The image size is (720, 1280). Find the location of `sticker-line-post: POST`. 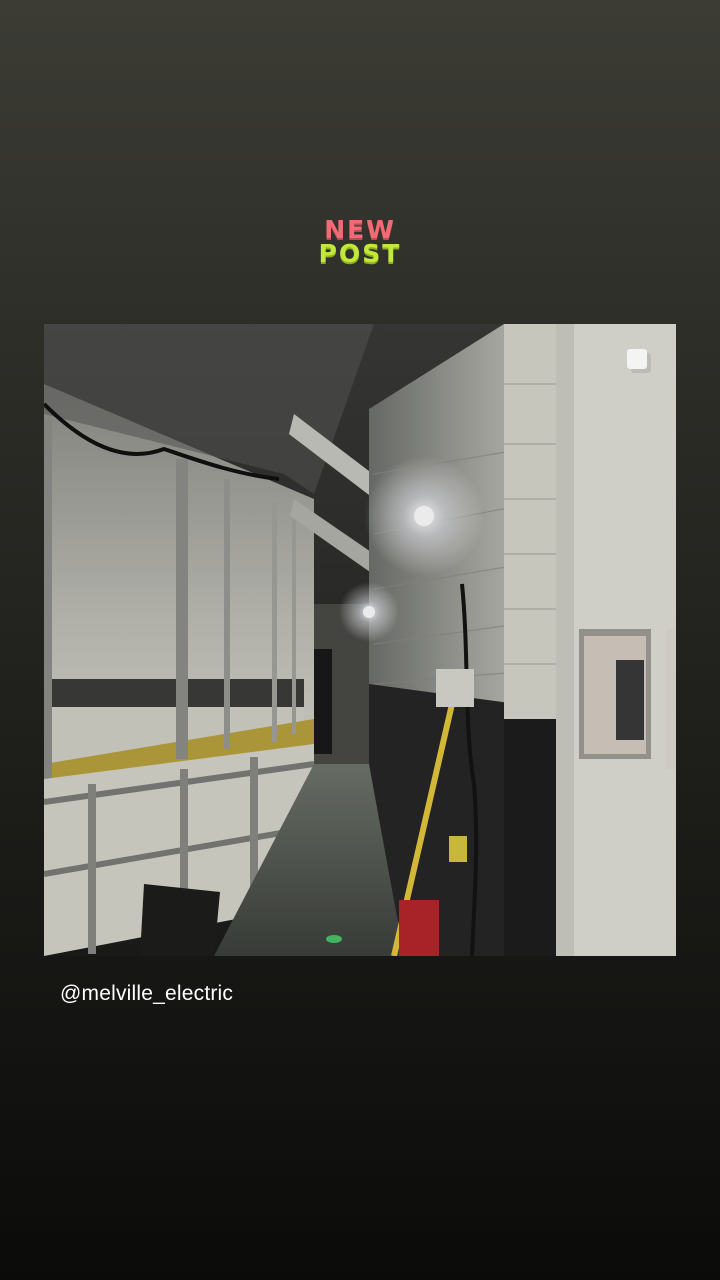

sticker-line-post: POST is located at coordinates (360, 253).